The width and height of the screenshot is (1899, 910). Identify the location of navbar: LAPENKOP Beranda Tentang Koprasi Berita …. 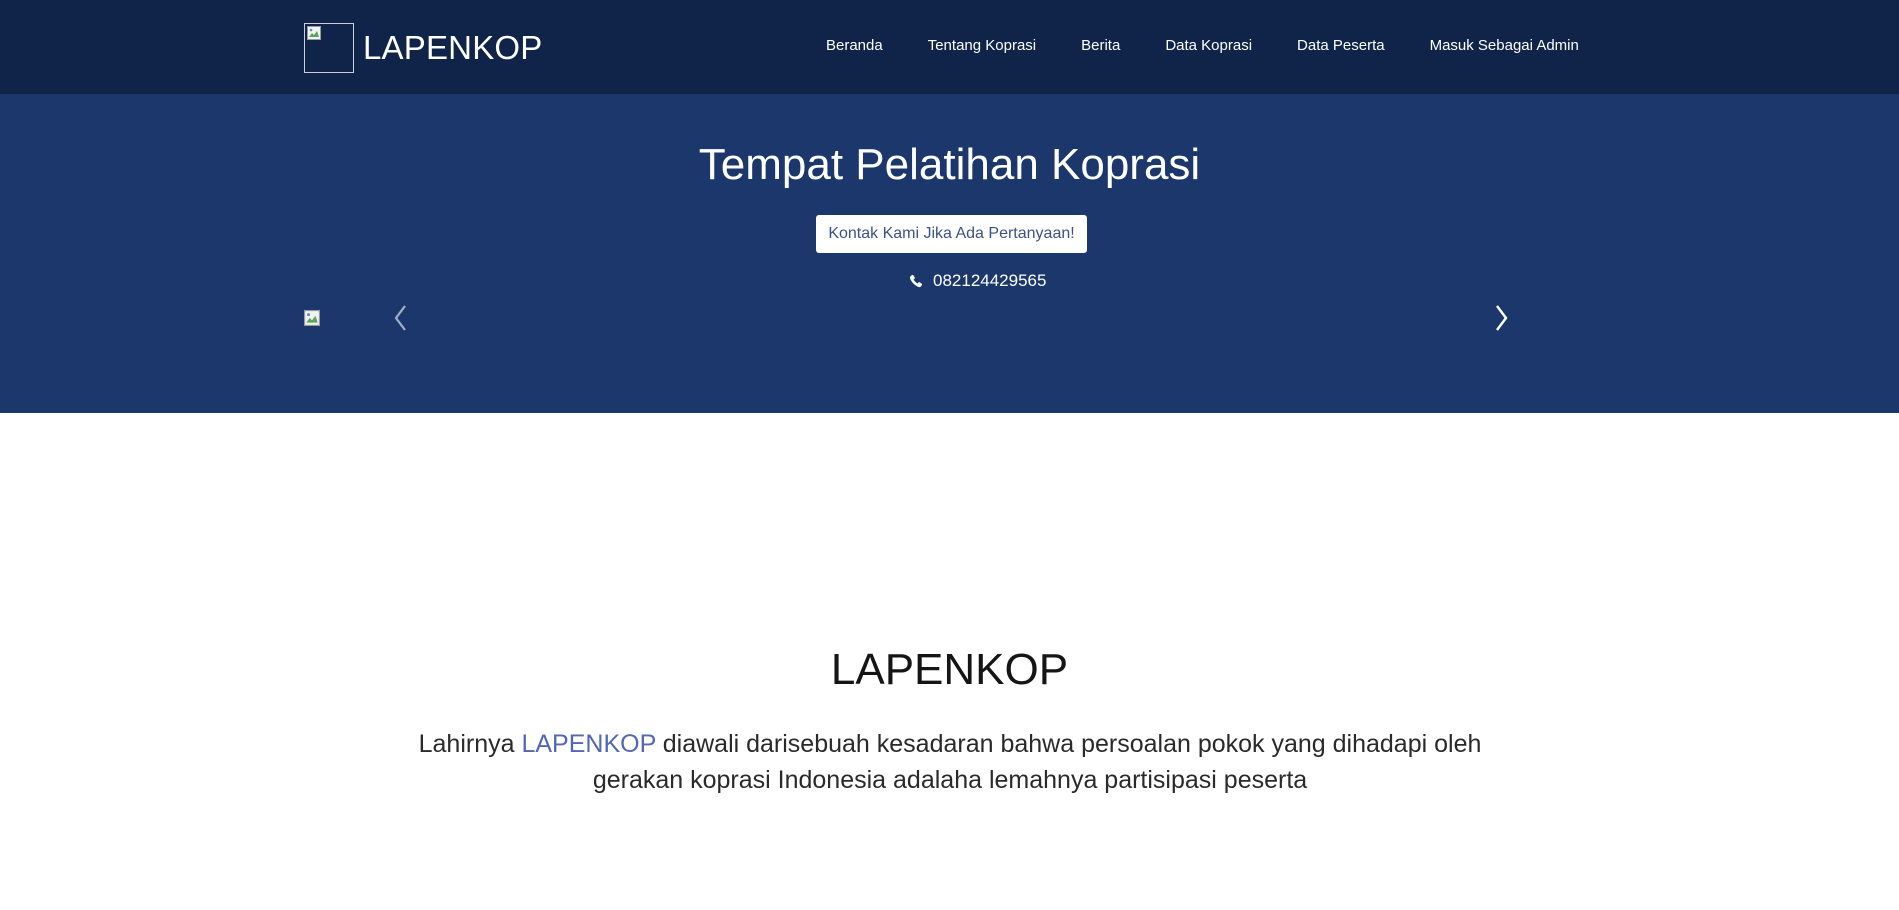
(949, 47).